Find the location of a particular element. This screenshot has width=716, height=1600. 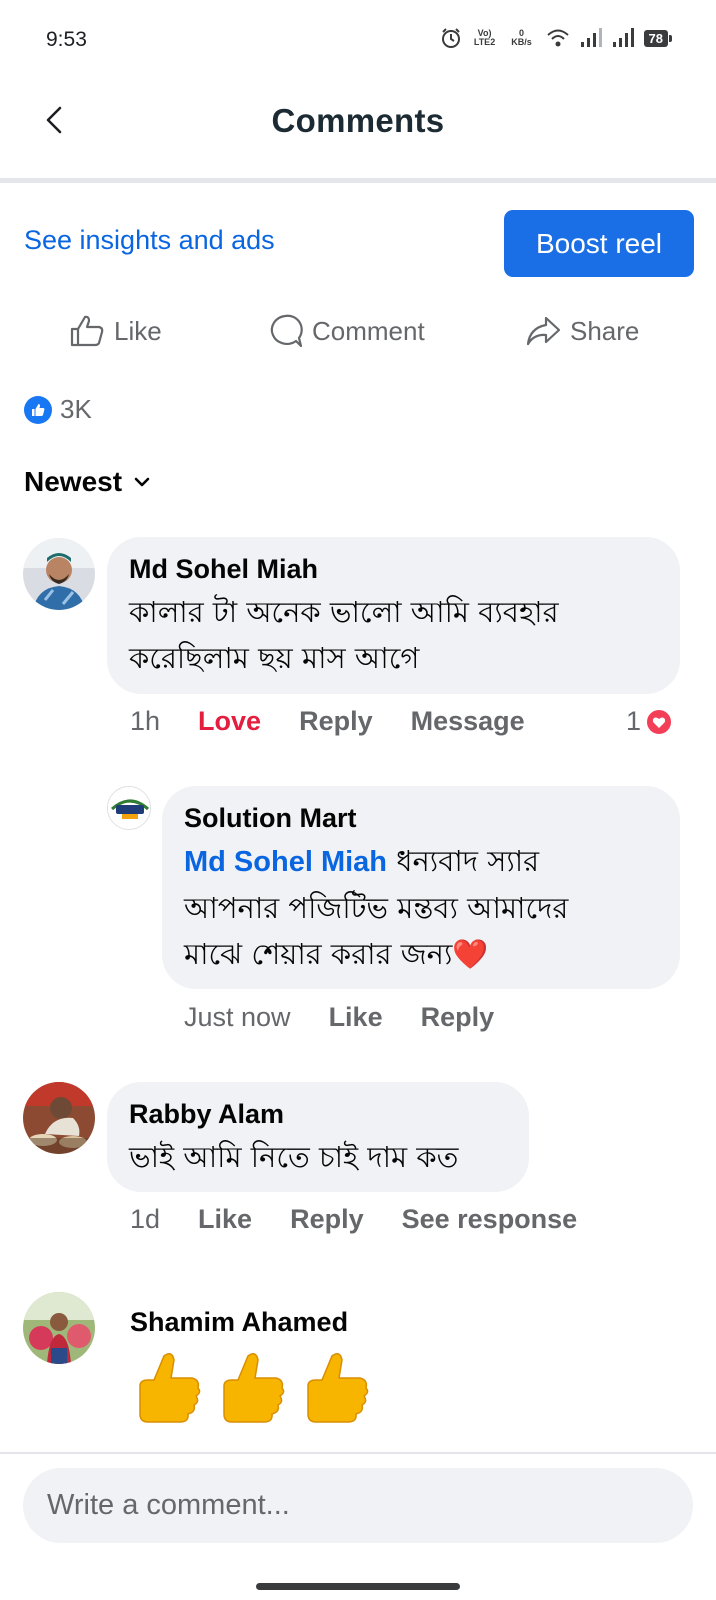

like-reaction-icon is located at coordinates (38, 409).